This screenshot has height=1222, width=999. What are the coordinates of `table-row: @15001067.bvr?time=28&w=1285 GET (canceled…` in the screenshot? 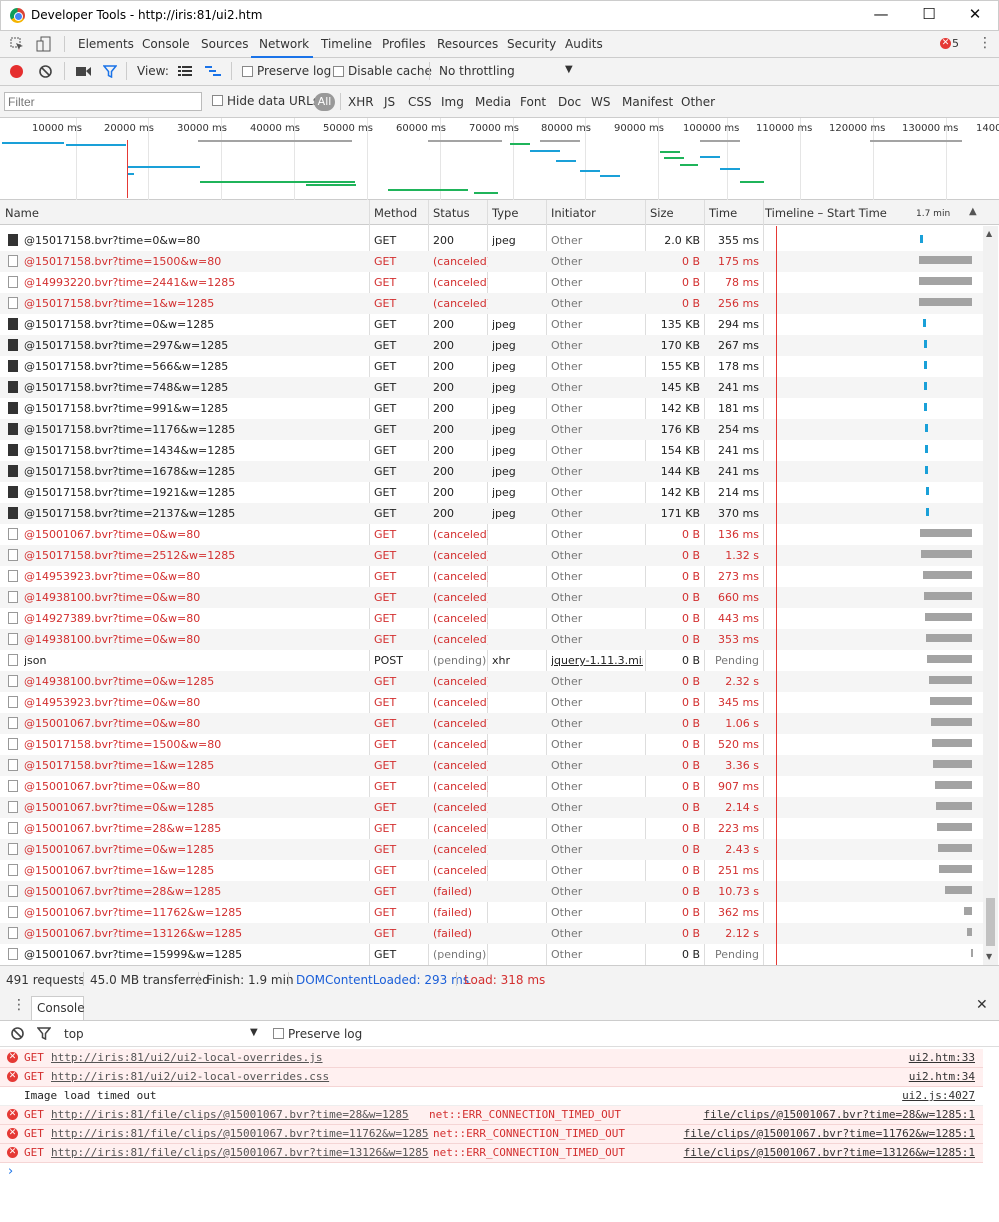 It's located at (491, 828).